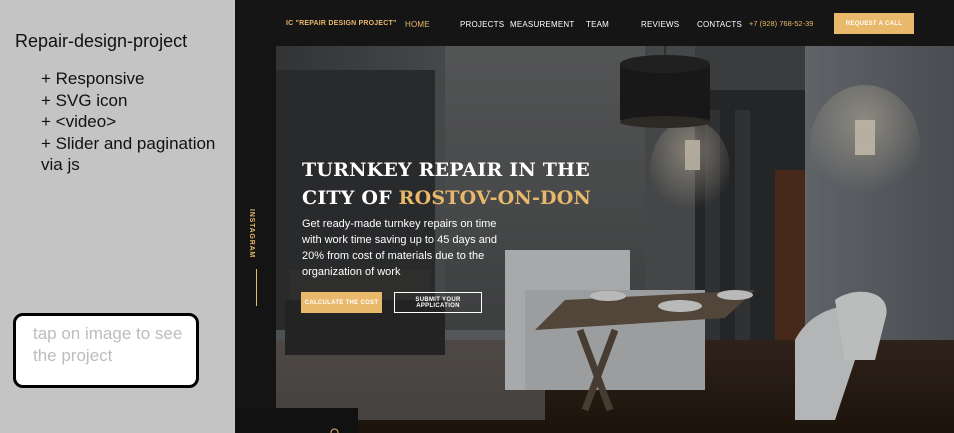 The image size is (954, 433). What do you see at coordinates (350, 198) in the screenshot?
I see `hero-title-prefix: CITY OF` at bounding box center [350, 198].